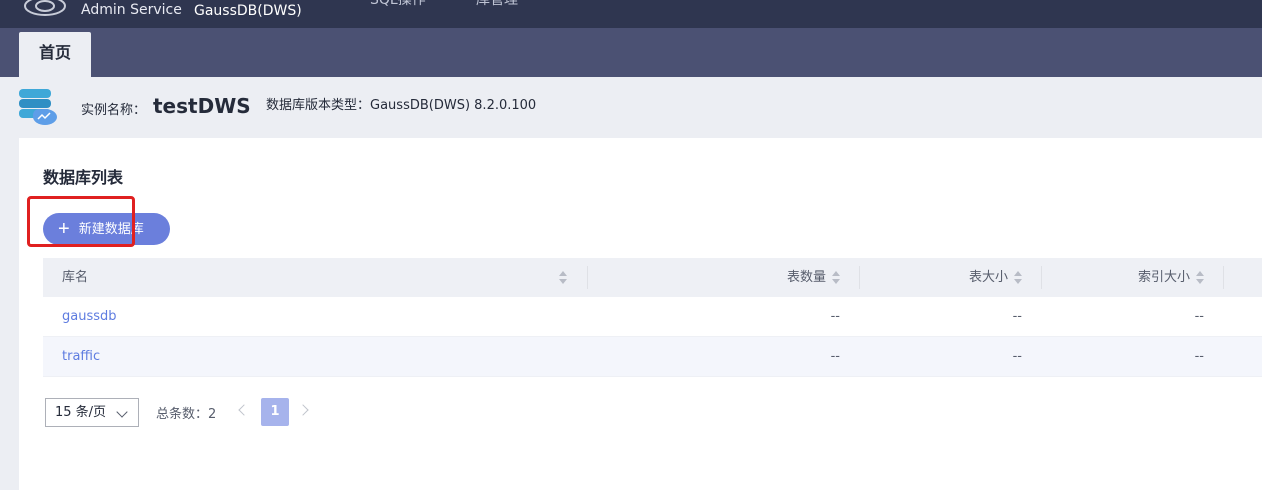 Image resolution: width=1262 pixels, height=490 pixels. Describe the element at coordinates (244, 410) in the screenshot. I see `chevron-left-icon` at that location.